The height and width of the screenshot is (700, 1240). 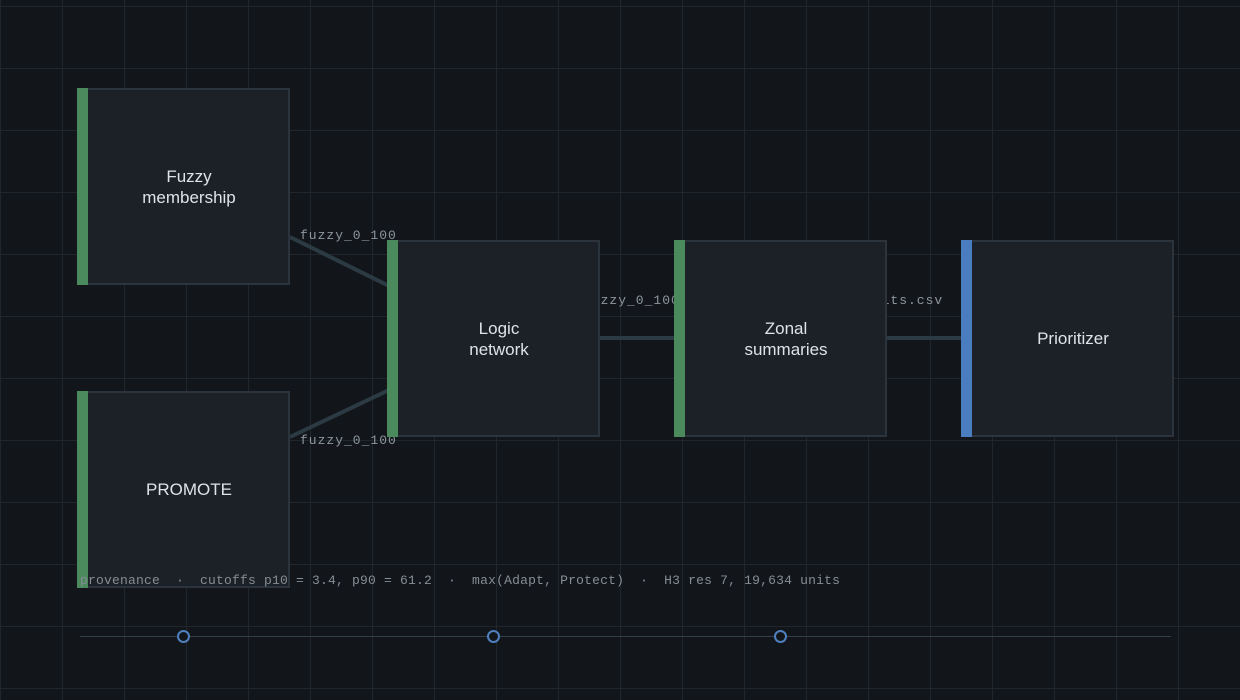 I want to click on node-label: Zonal summaries, so click(x=786, y=338).